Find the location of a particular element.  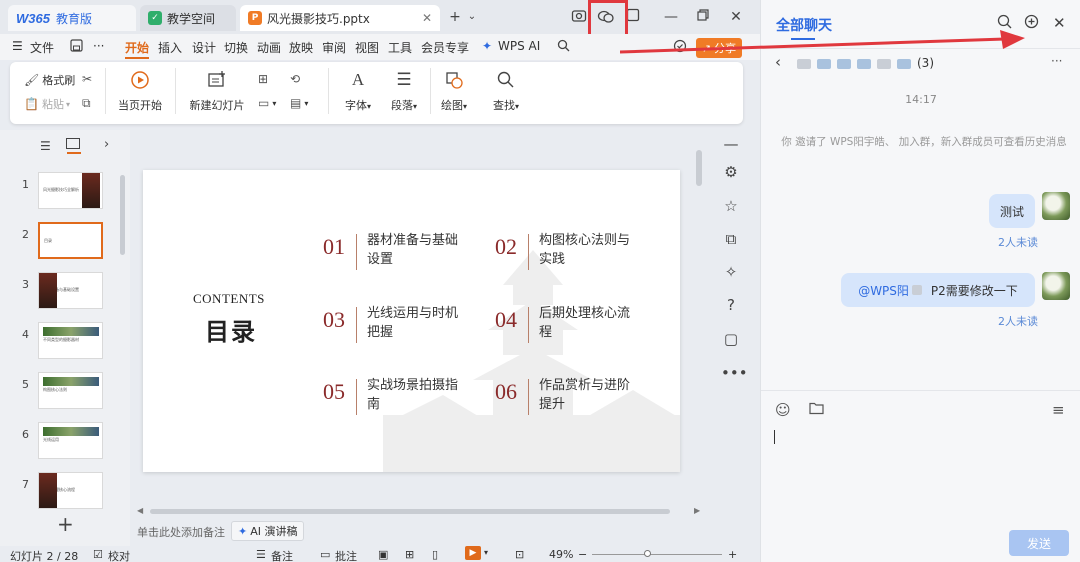

add-slide-button: + is located at coordinates (65, 524).